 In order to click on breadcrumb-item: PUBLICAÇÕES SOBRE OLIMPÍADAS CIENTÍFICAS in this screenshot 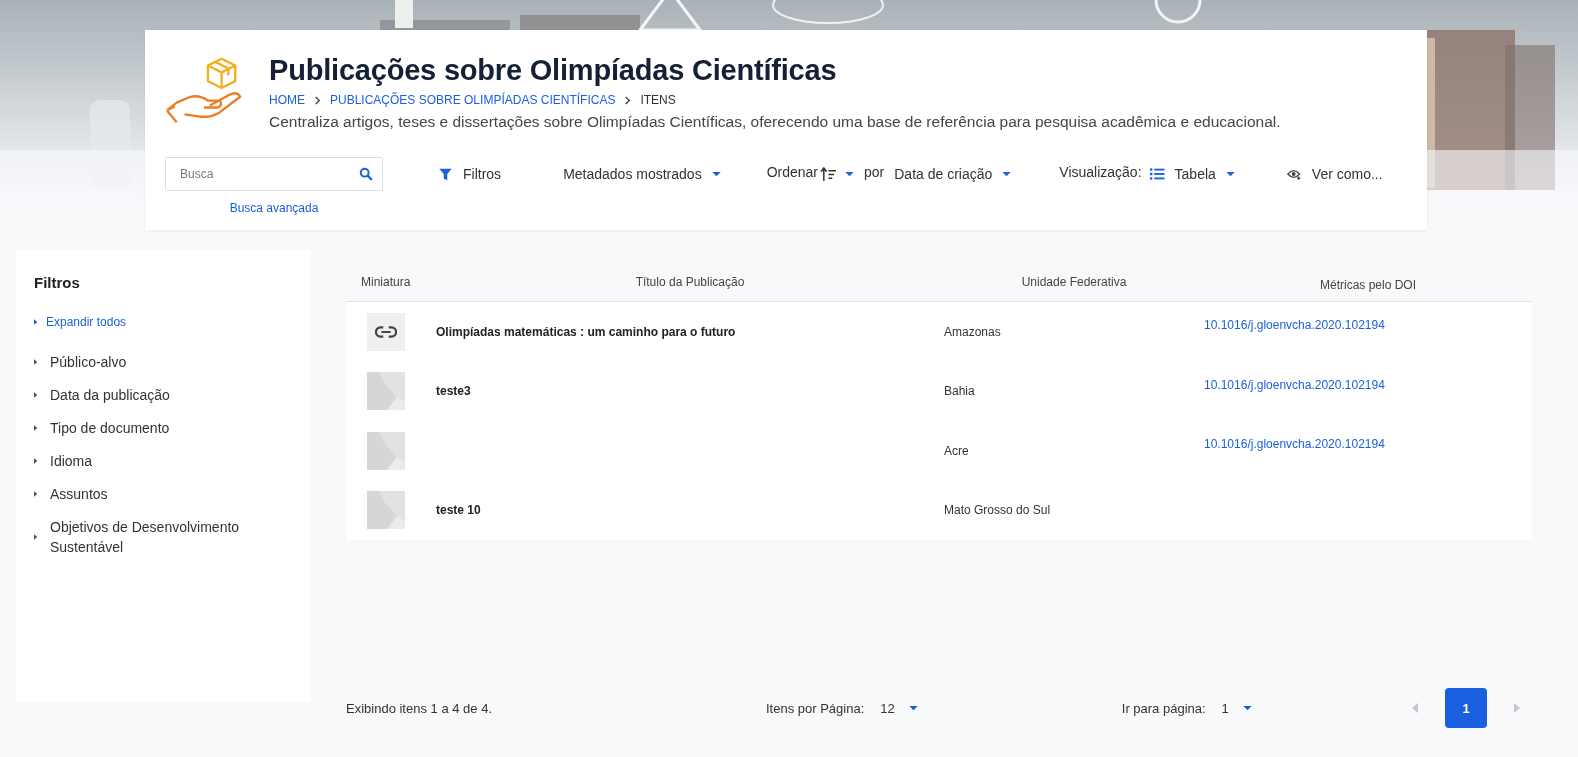, I will do `click(473, 100)`.